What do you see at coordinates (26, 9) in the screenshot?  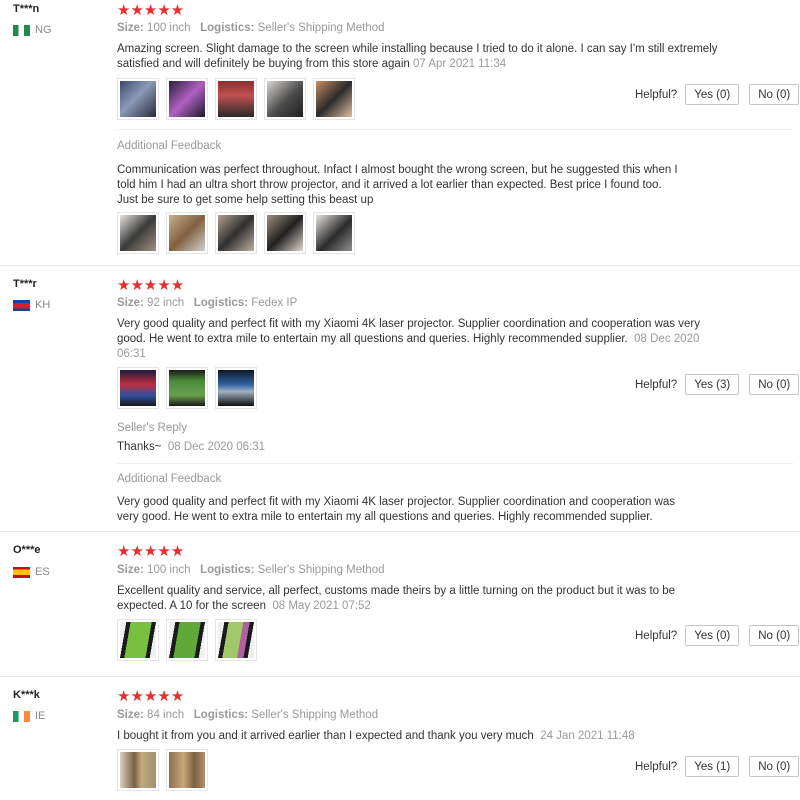 I see `reviewer-name: T***n` at bounding box center [26, 9].